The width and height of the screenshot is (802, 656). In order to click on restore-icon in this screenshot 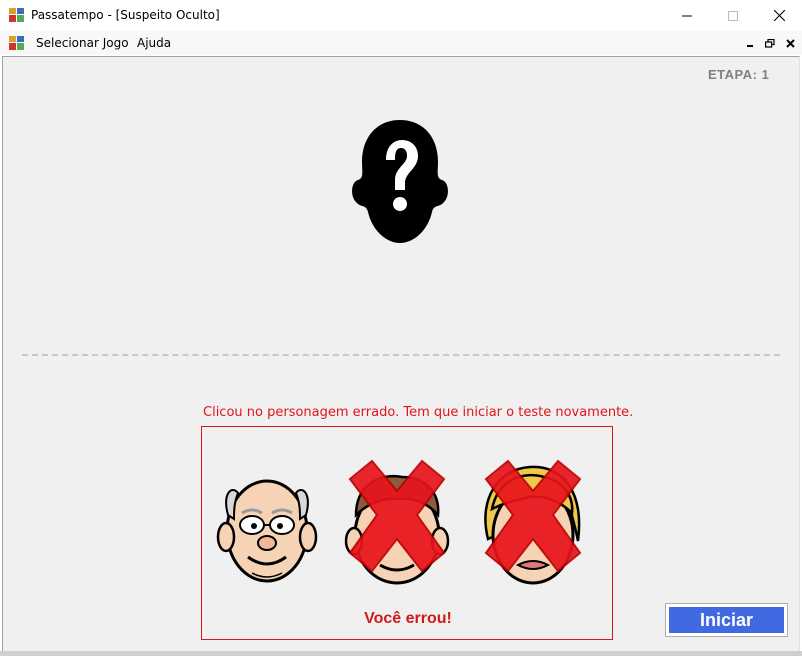, I will do `click(770, 43)`.